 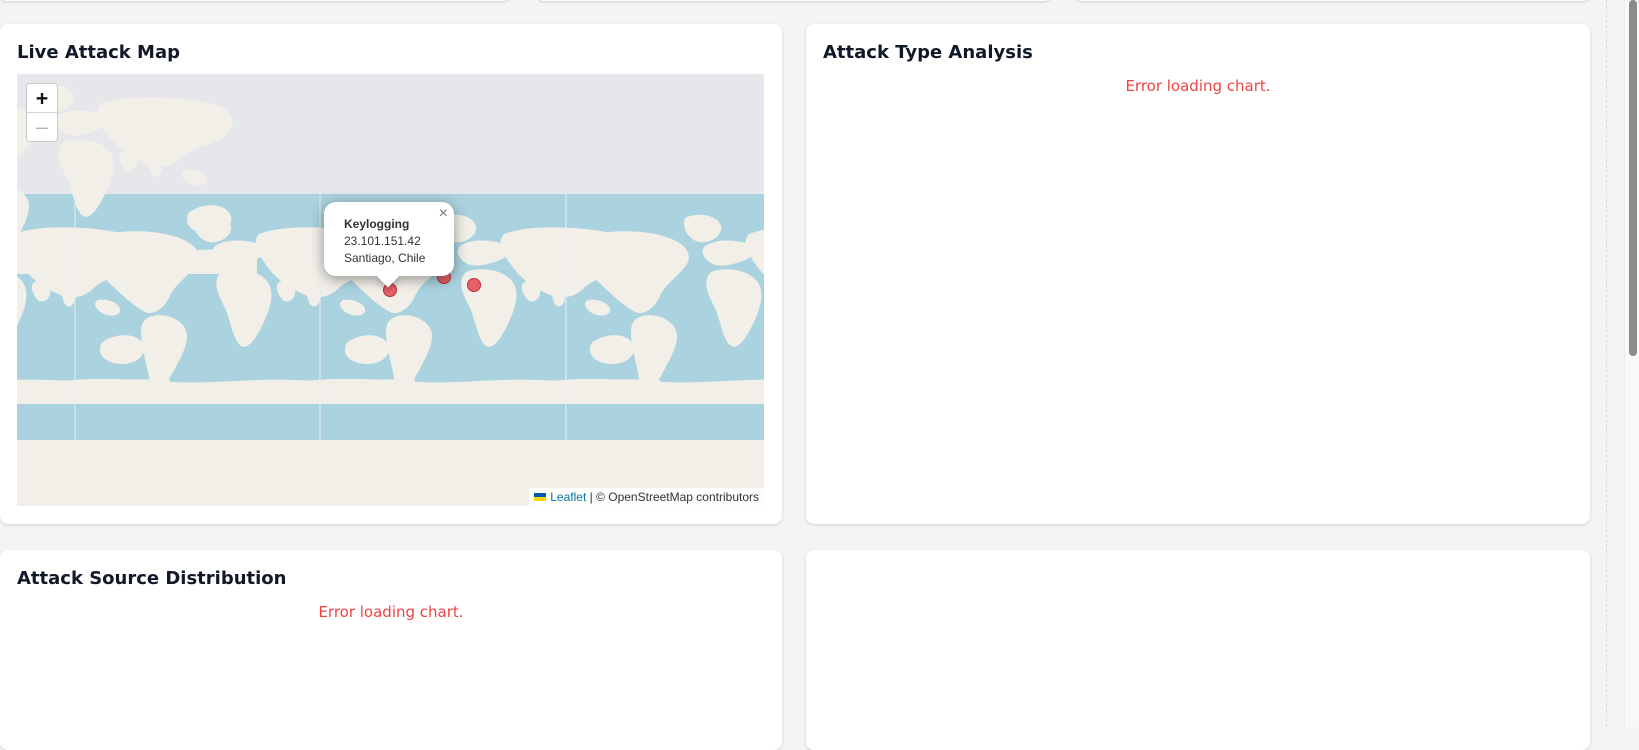 I want to click on popup-content: Keylogging 23.101.151.42 Santiago, Chile, so click(x=384, y=241).